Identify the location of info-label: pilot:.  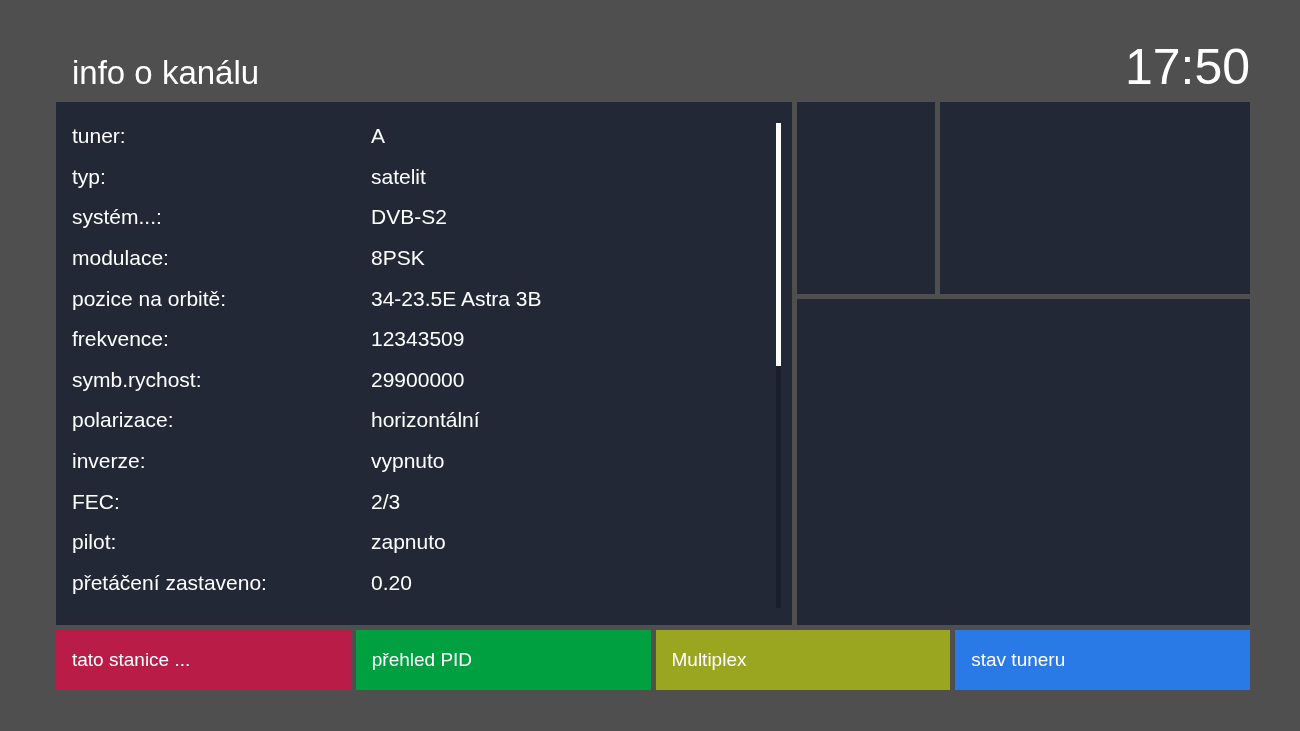
(95, 542).